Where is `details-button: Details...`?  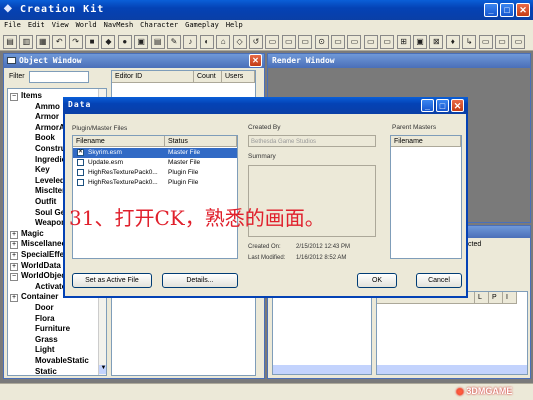
details-button: Details... is located at coordinates (200, 280).